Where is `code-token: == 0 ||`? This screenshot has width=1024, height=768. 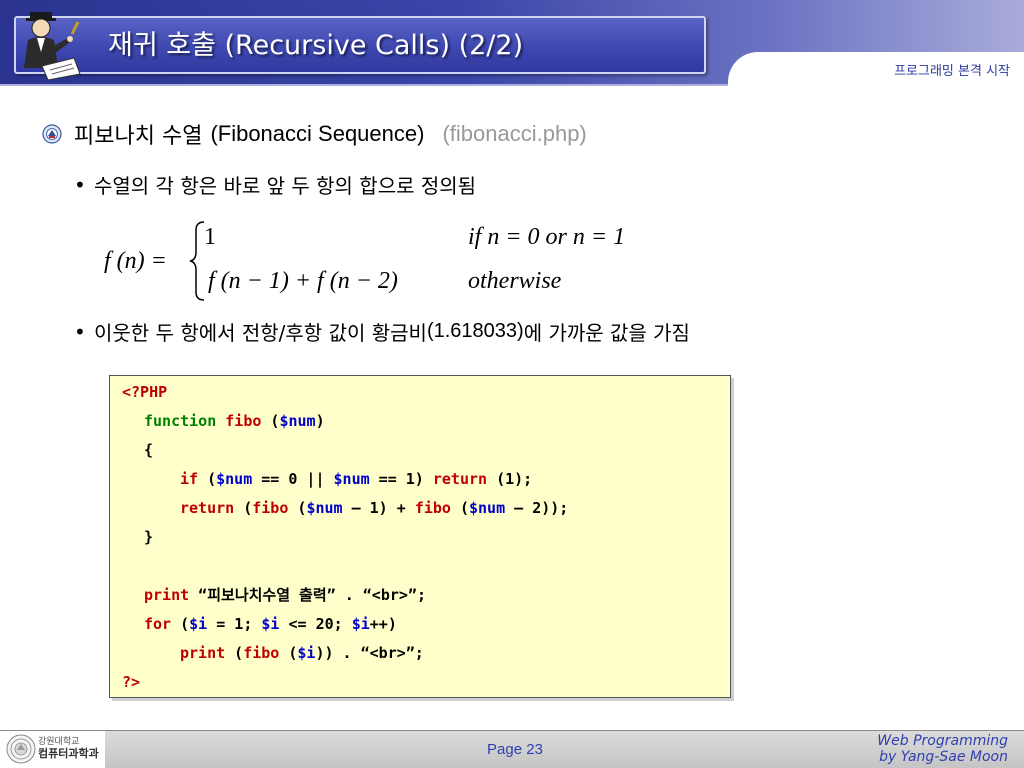
code-token: == 0 || is located at coordinates (293, 479).